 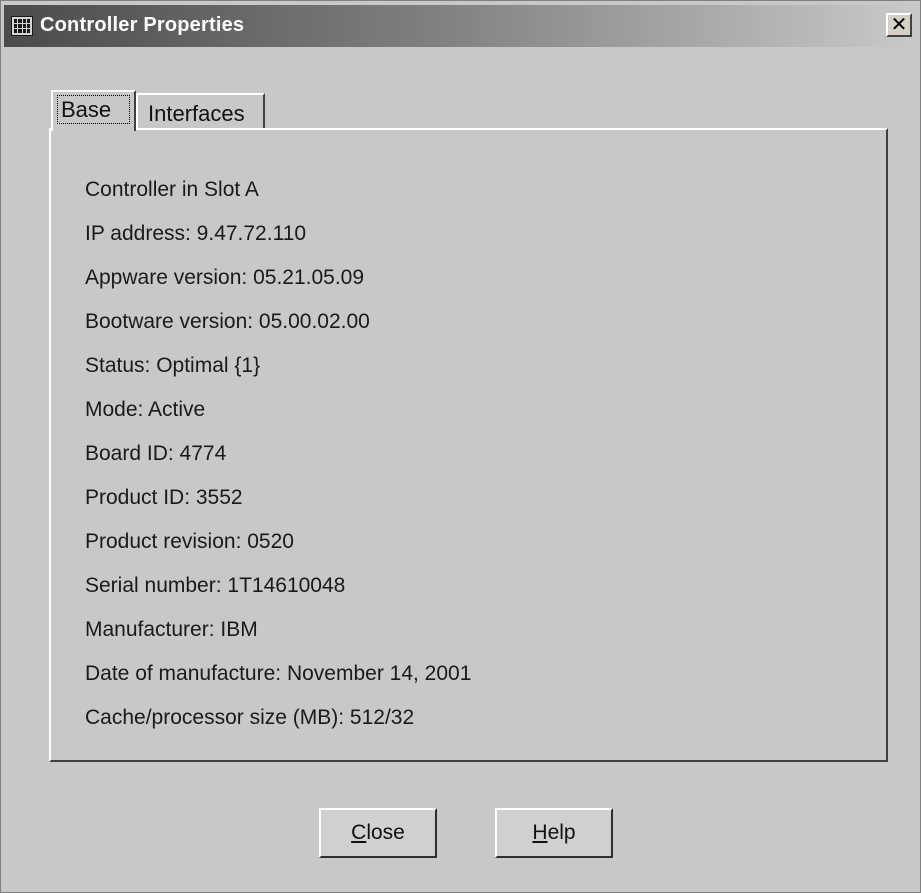 I want to click on property-slot: Controller in Slot A, so click(x=172, y=189).